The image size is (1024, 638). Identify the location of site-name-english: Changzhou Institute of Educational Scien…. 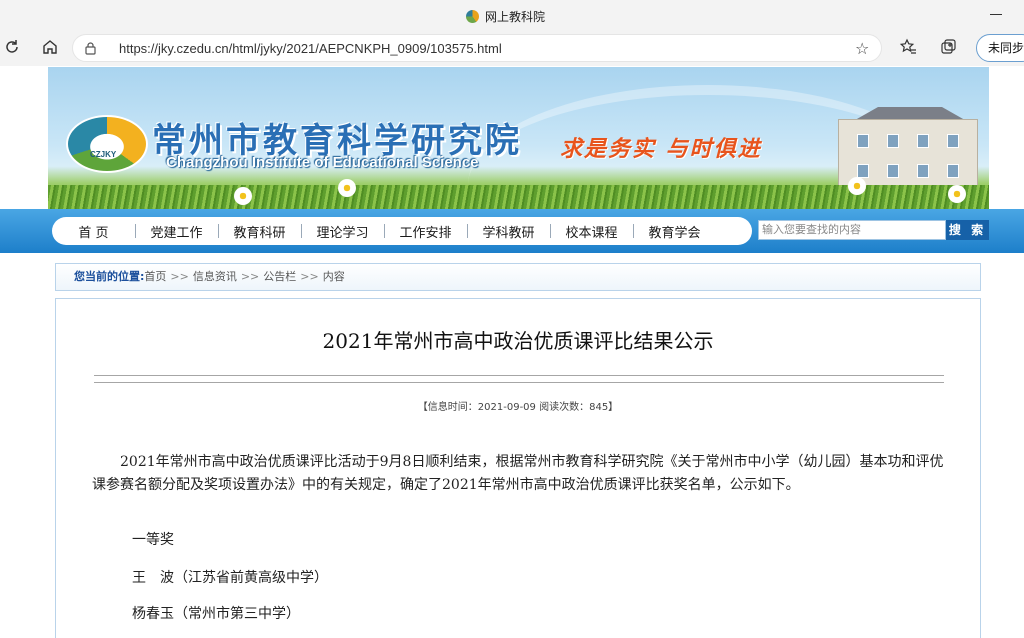
(322, 162).